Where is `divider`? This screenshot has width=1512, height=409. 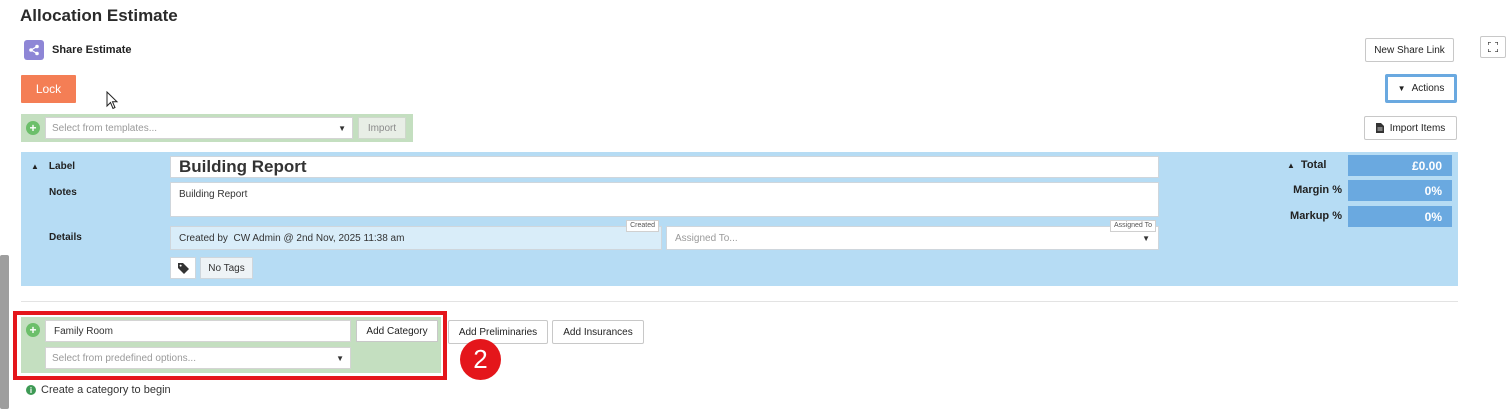 divider is located at coordinates (739, 301).